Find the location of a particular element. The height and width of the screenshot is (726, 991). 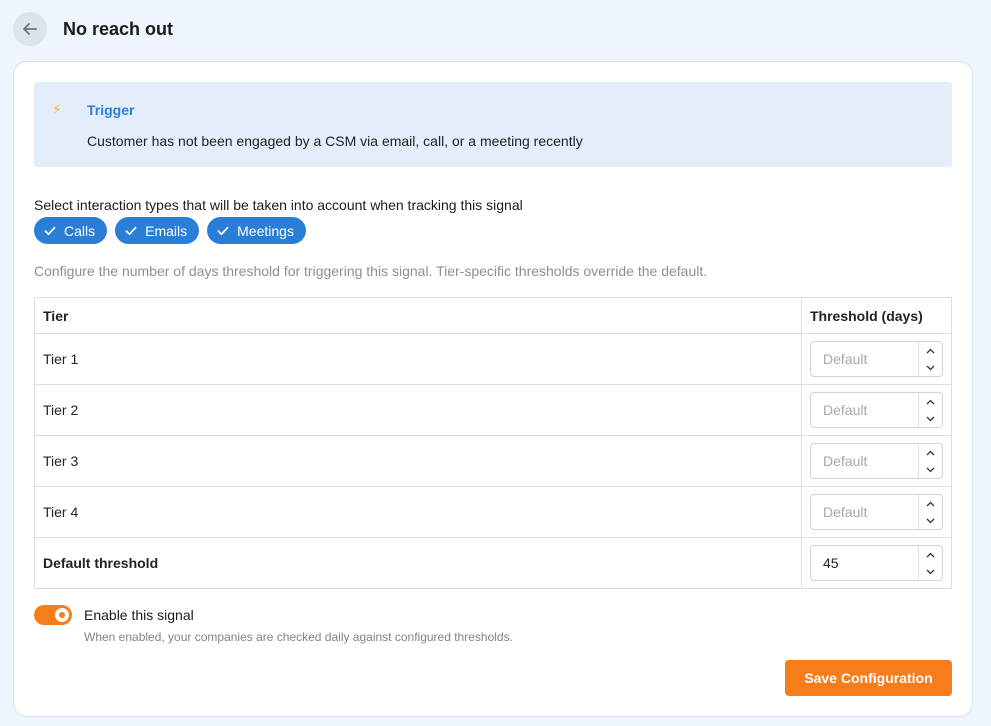

table-header-row: Tier Threshold (days) is located at coordinates (493, 315).